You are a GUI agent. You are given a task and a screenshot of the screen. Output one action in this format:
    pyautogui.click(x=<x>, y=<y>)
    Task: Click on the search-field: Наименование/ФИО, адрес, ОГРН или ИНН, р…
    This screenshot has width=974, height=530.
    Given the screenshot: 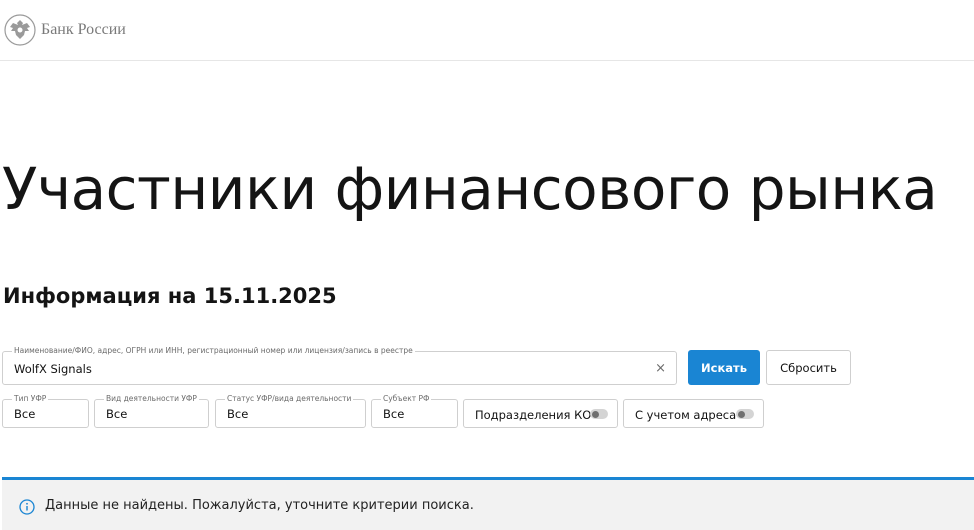 What is the action you would take?
    pyautogui.click(x=339, y=365)
    